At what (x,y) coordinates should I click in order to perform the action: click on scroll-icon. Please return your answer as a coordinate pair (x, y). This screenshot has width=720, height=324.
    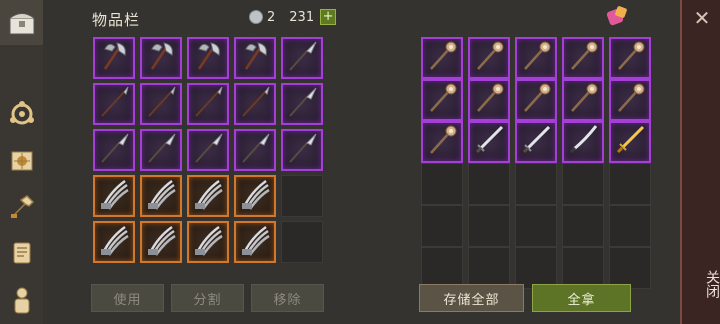
    Looking at the image, I should click on (21, 252).